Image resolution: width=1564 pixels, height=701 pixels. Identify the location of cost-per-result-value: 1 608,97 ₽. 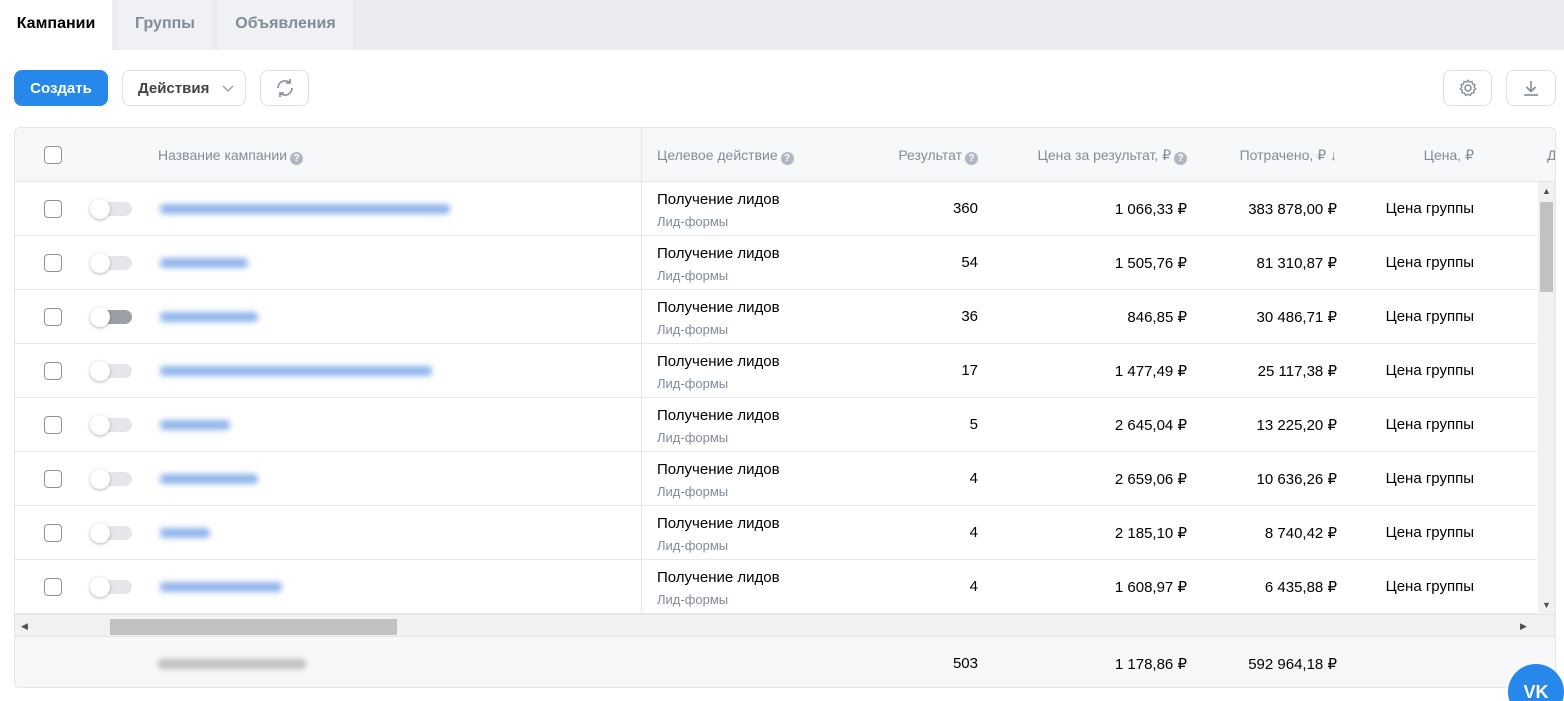
(1150, 587).